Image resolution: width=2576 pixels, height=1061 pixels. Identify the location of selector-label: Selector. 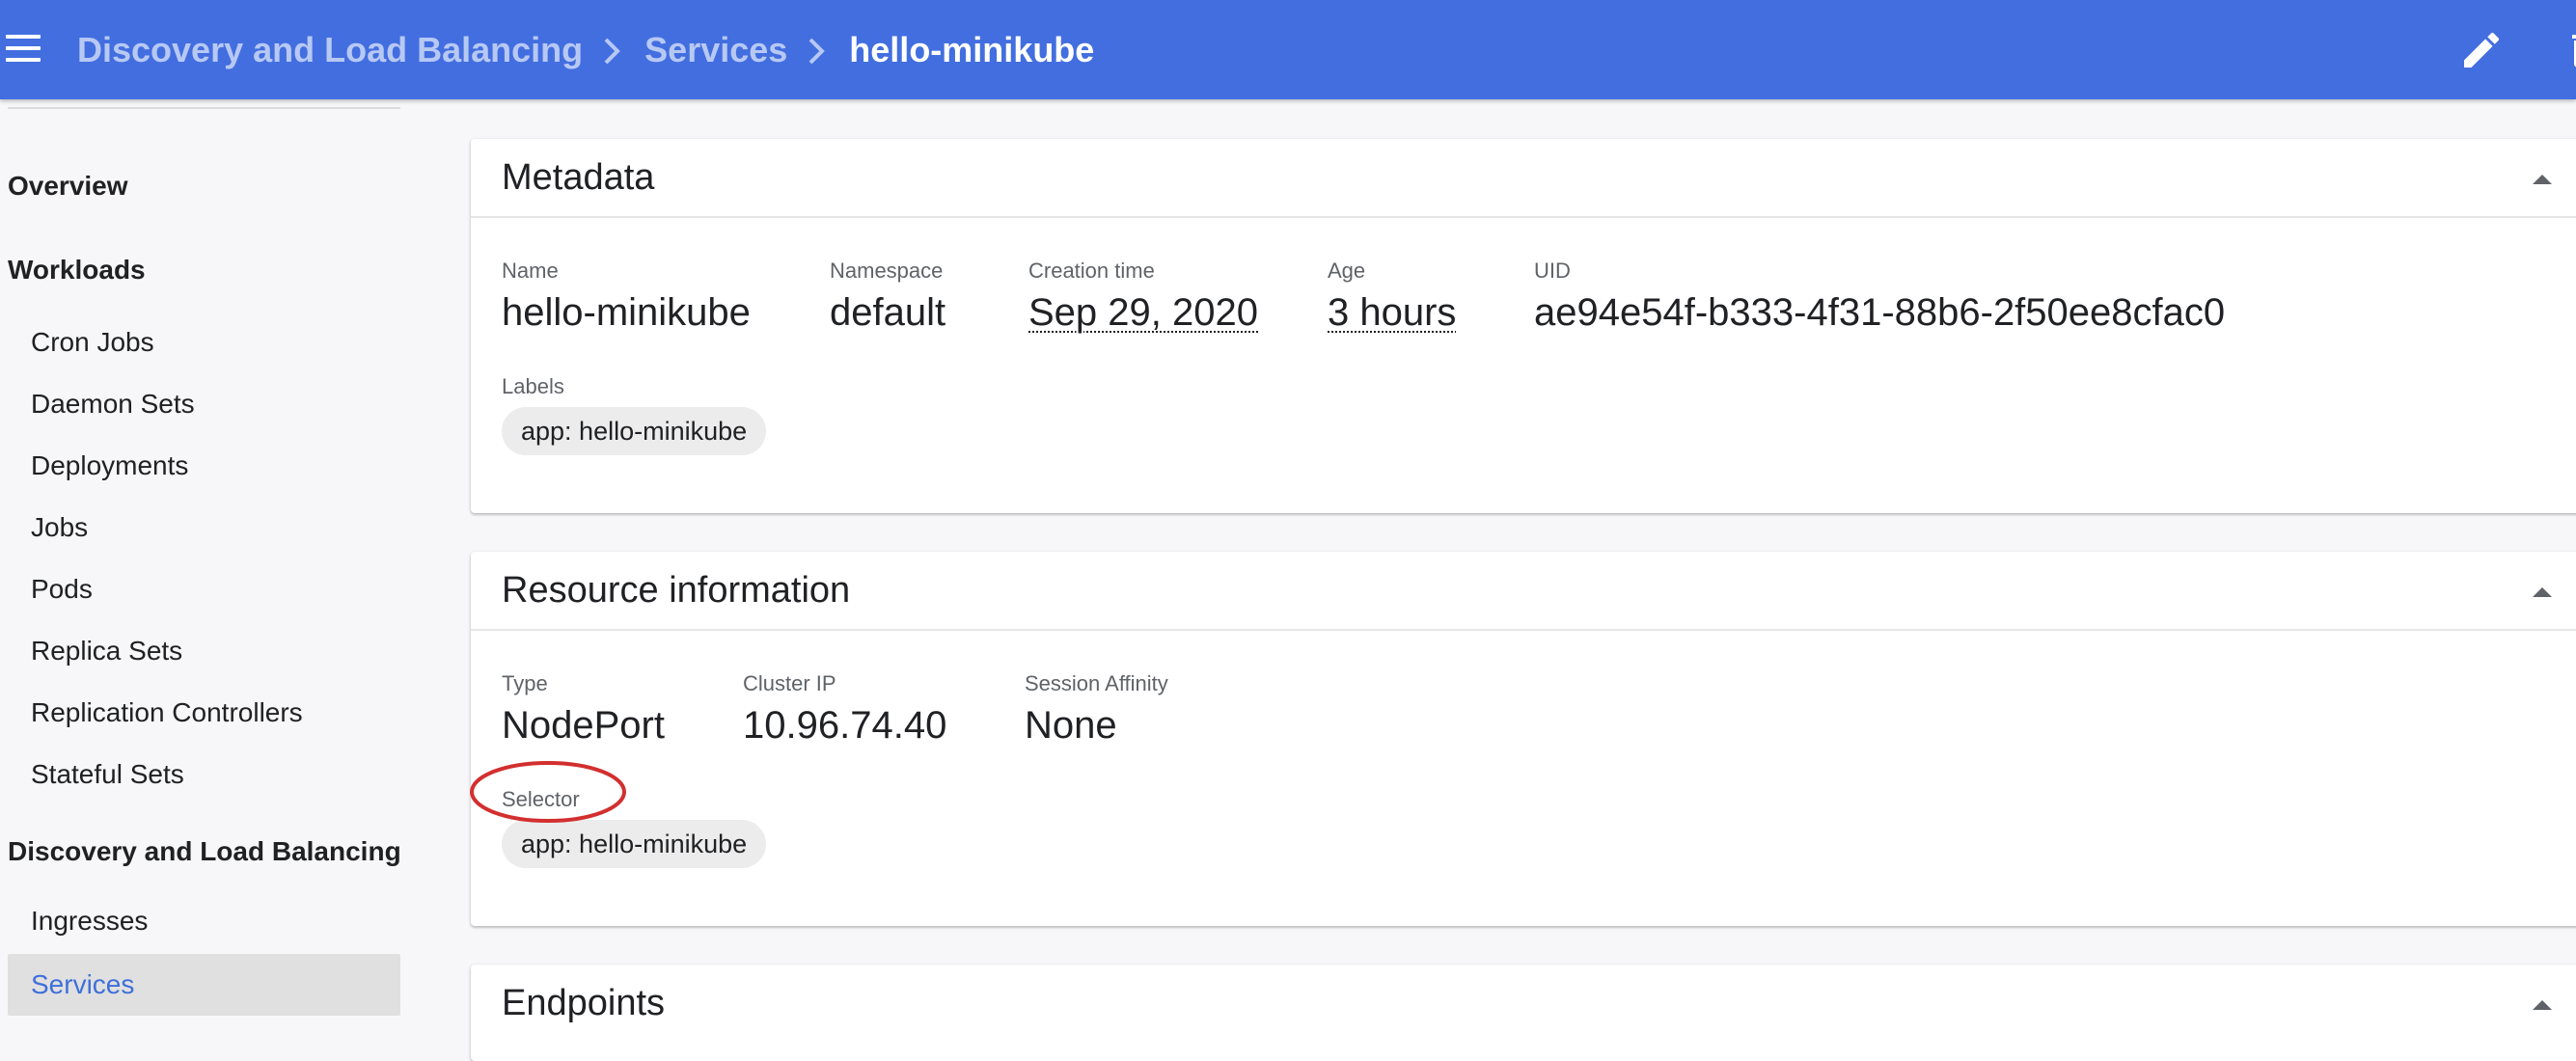
(541, 799).